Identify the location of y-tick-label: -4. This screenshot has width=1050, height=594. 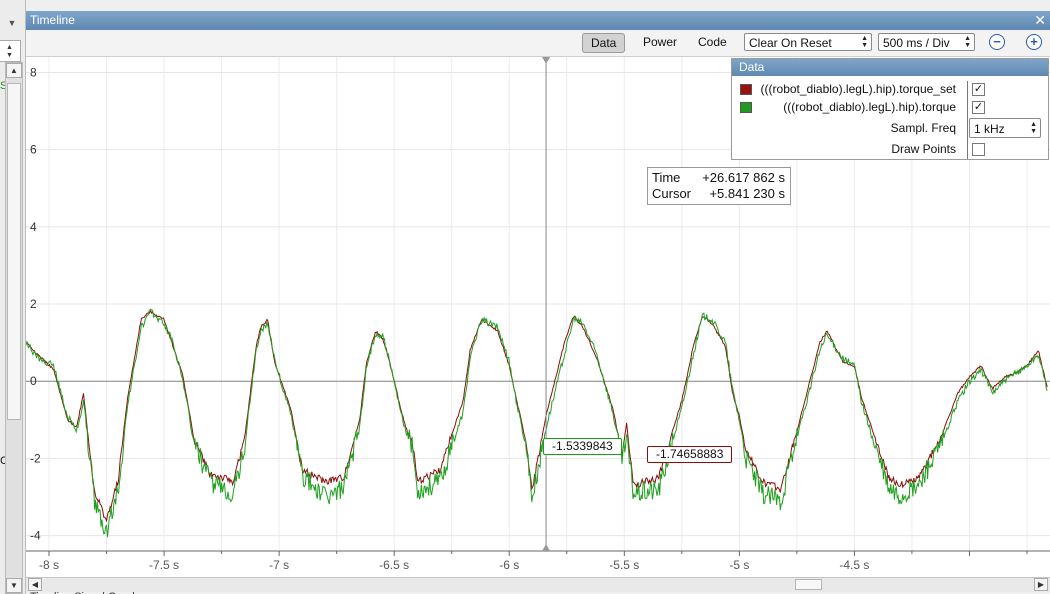
(35, 536).